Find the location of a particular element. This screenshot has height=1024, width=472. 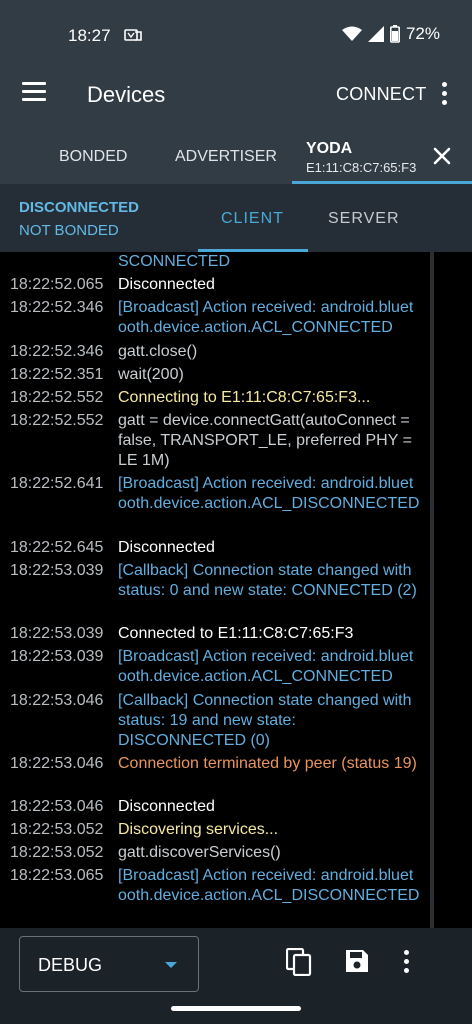

log-message: gatt.close() is located at coordinates (158, 351).